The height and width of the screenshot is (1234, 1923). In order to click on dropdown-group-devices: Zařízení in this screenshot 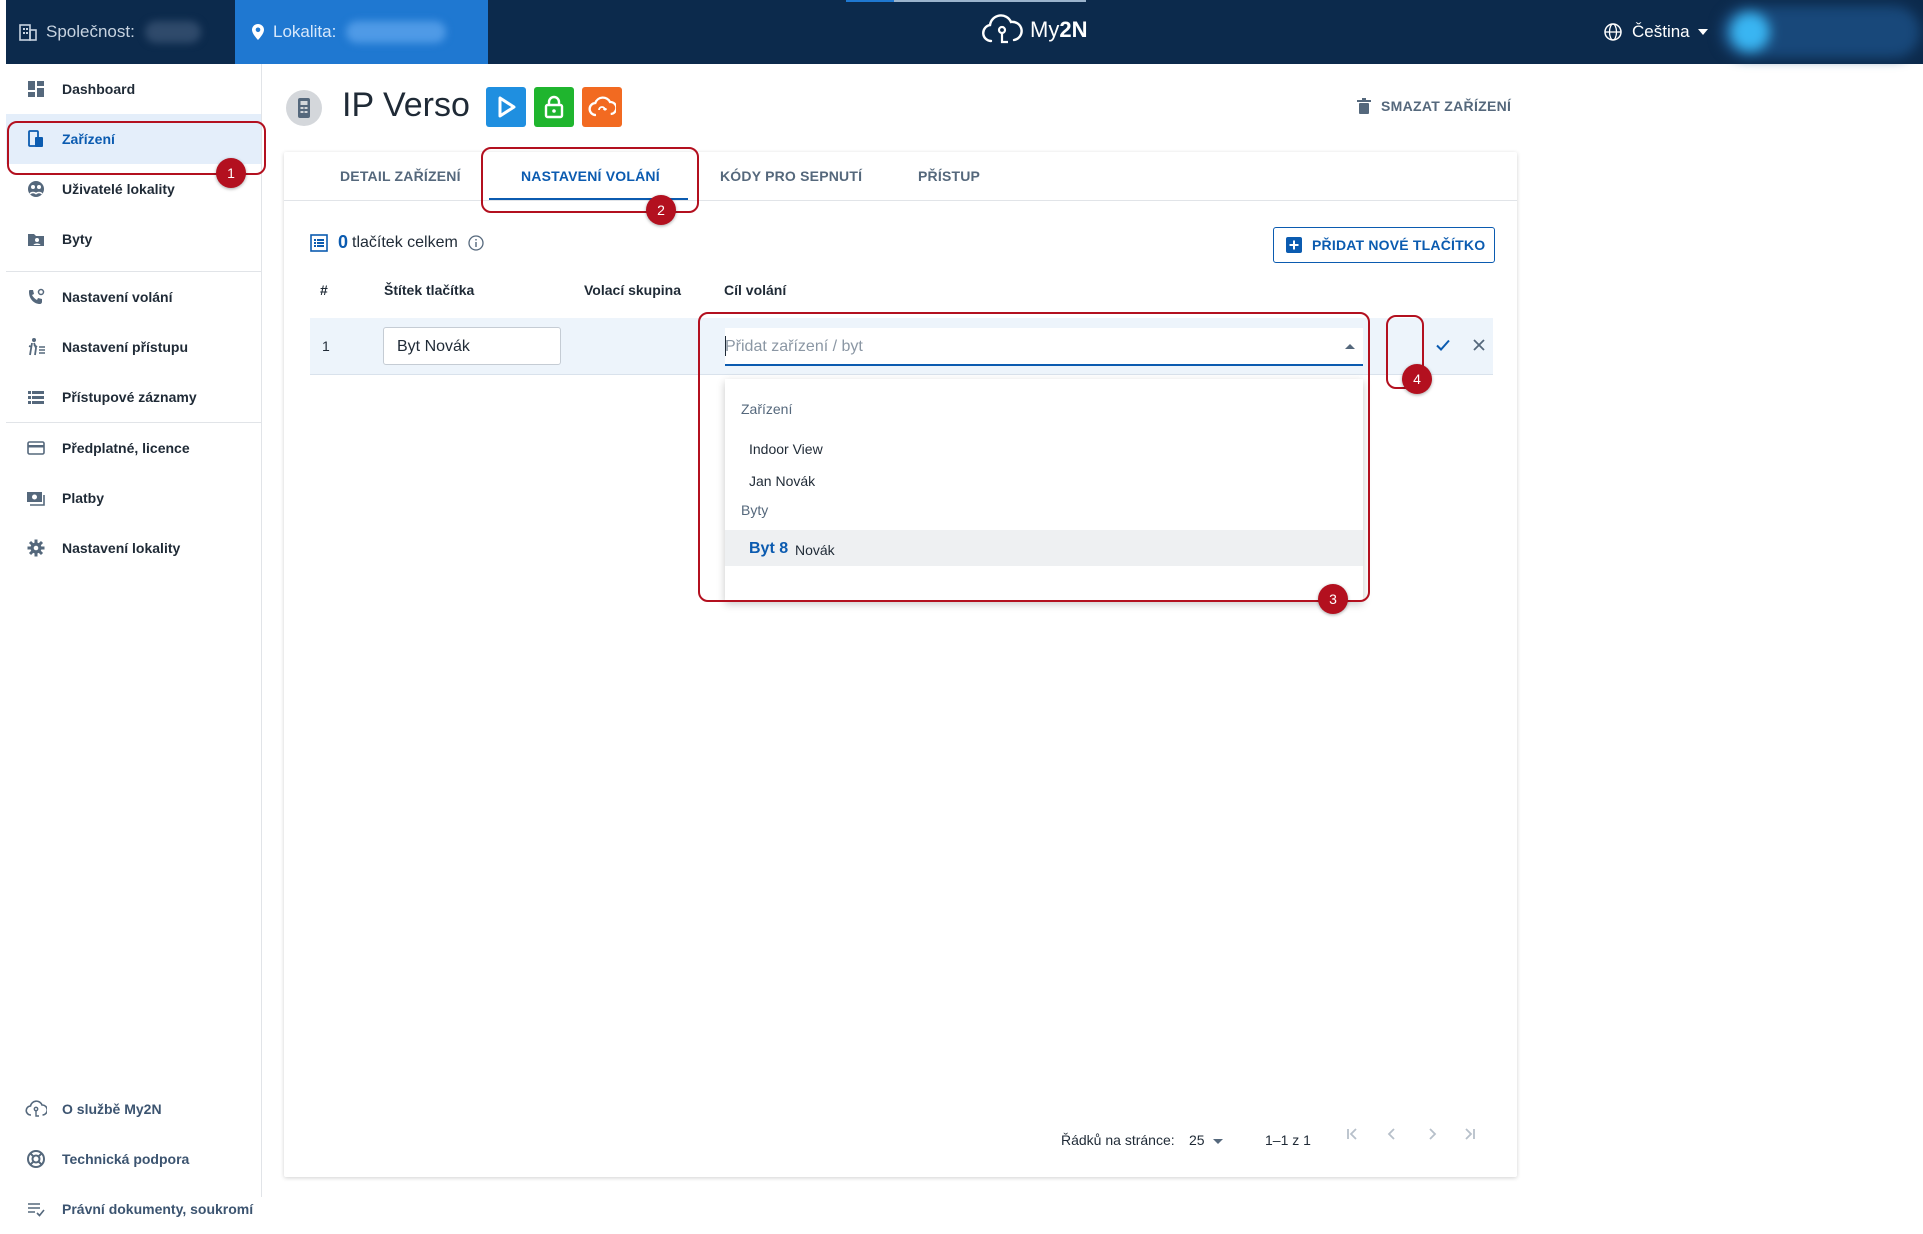, I will do `click(767, 409)`.